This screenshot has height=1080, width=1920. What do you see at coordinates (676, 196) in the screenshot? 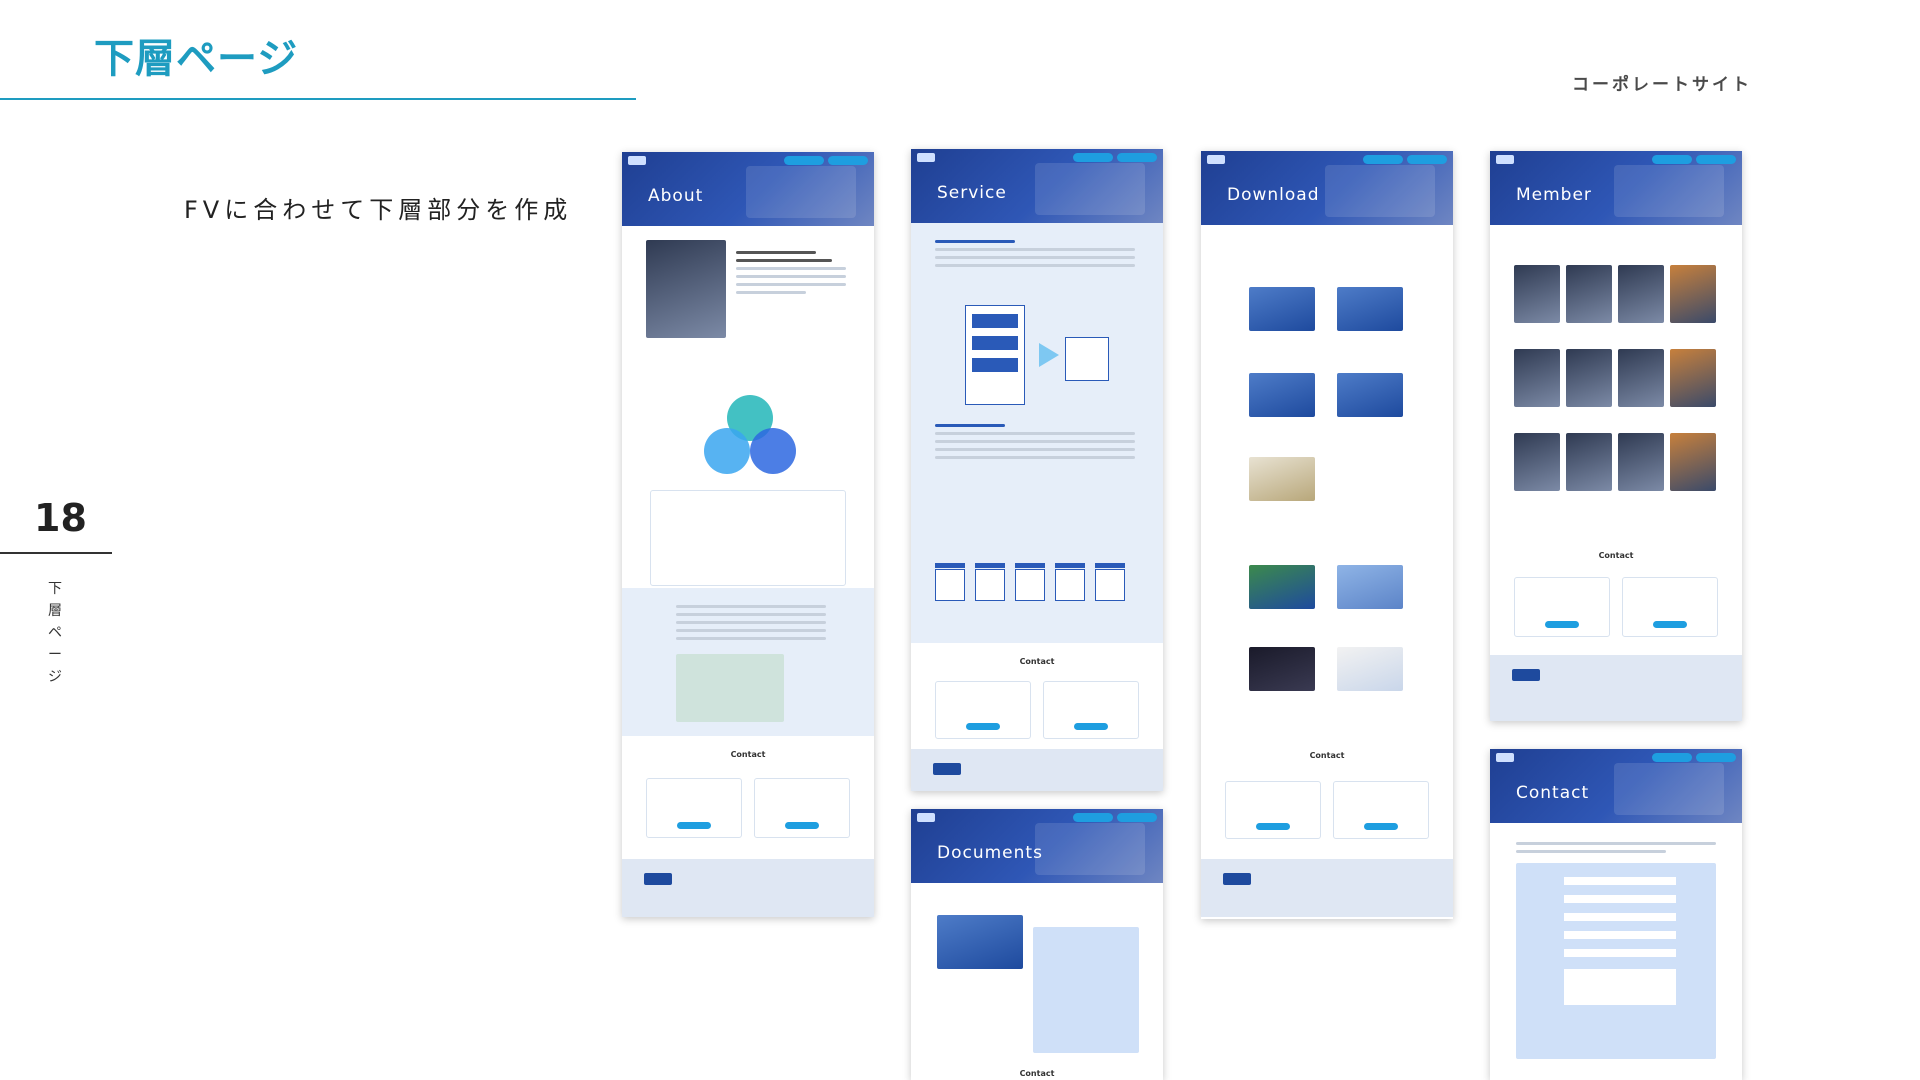
I see `hero-title: About` at bounding box center [676, 196].